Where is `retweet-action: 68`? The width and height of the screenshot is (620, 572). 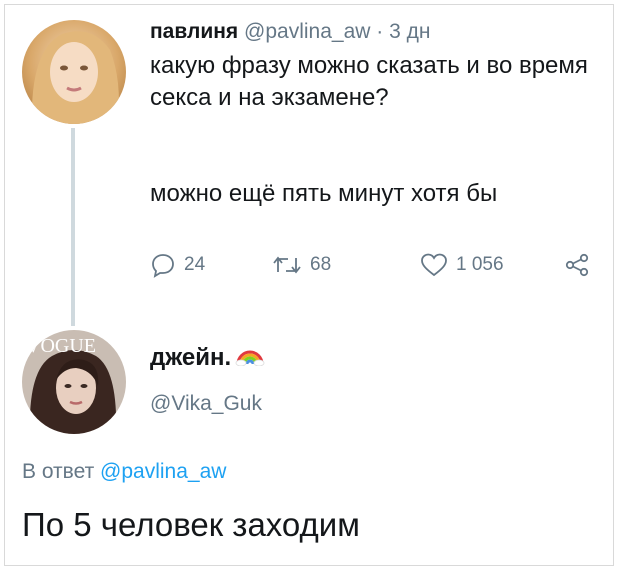
retweet-action: 68 is located at coordinates (301, 265).